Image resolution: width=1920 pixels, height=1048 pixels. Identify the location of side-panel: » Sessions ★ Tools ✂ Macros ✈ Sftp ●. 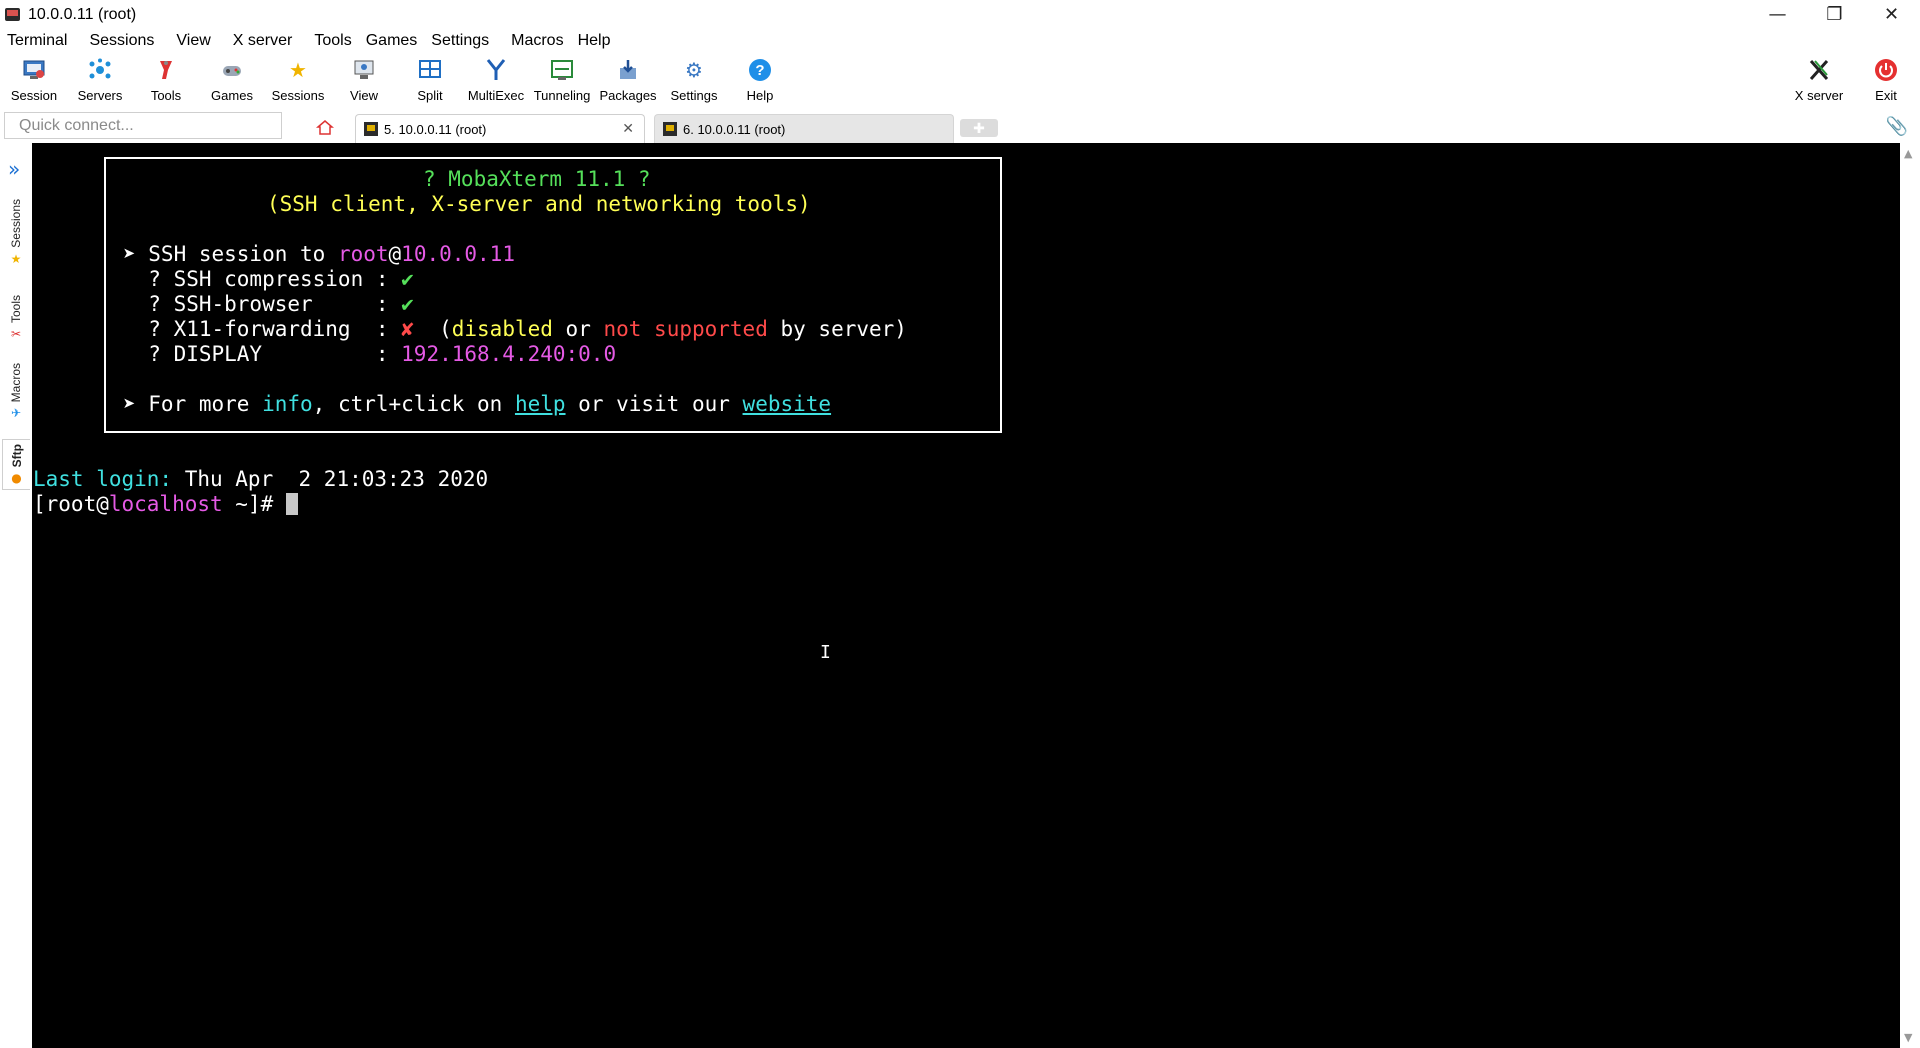
(16, 595).